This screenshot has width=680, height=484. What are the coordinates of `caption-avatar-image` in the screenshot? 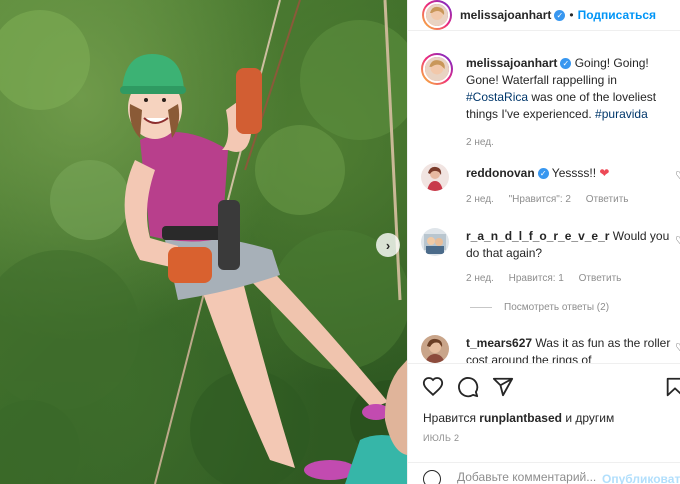 It's located at (437, 69).